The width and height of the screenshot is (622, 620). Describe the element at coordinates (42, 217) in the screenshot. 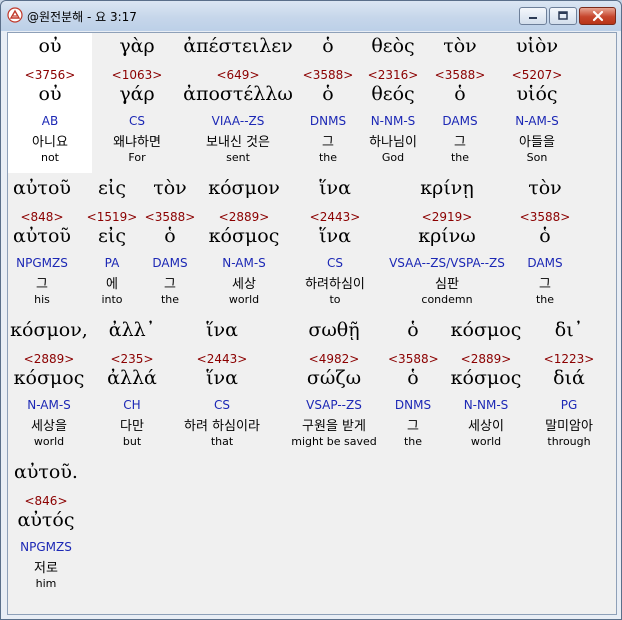

I see `strong-number: <848>` at that location.